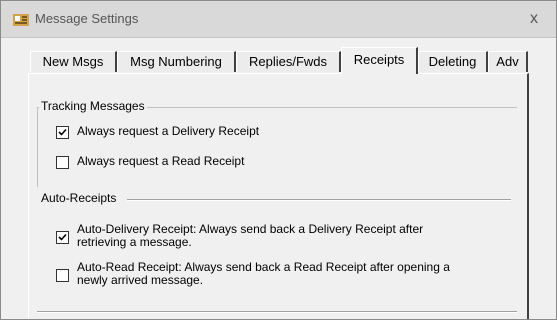 The width and height of the screenshot is (557, 320). Describe the element at coordinates (168, 131) in the screenshot. I see `delivery-receipt-label: Always request a Delivery Receipt` at that location.